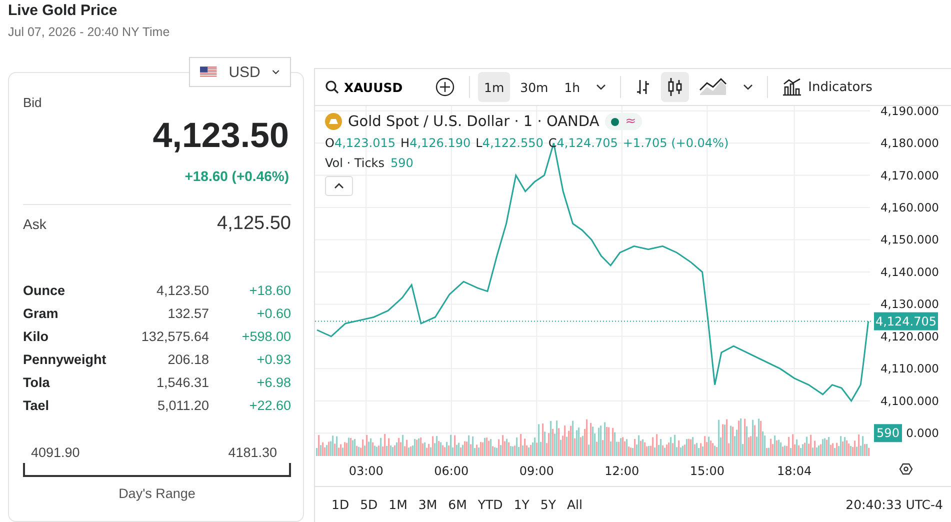 The width and height of the screenshot is (951, 522). What do you see at coordinates (534, 87) in the screenshot?
I see `interval-button: 30m` at bounding box center [534, 87].